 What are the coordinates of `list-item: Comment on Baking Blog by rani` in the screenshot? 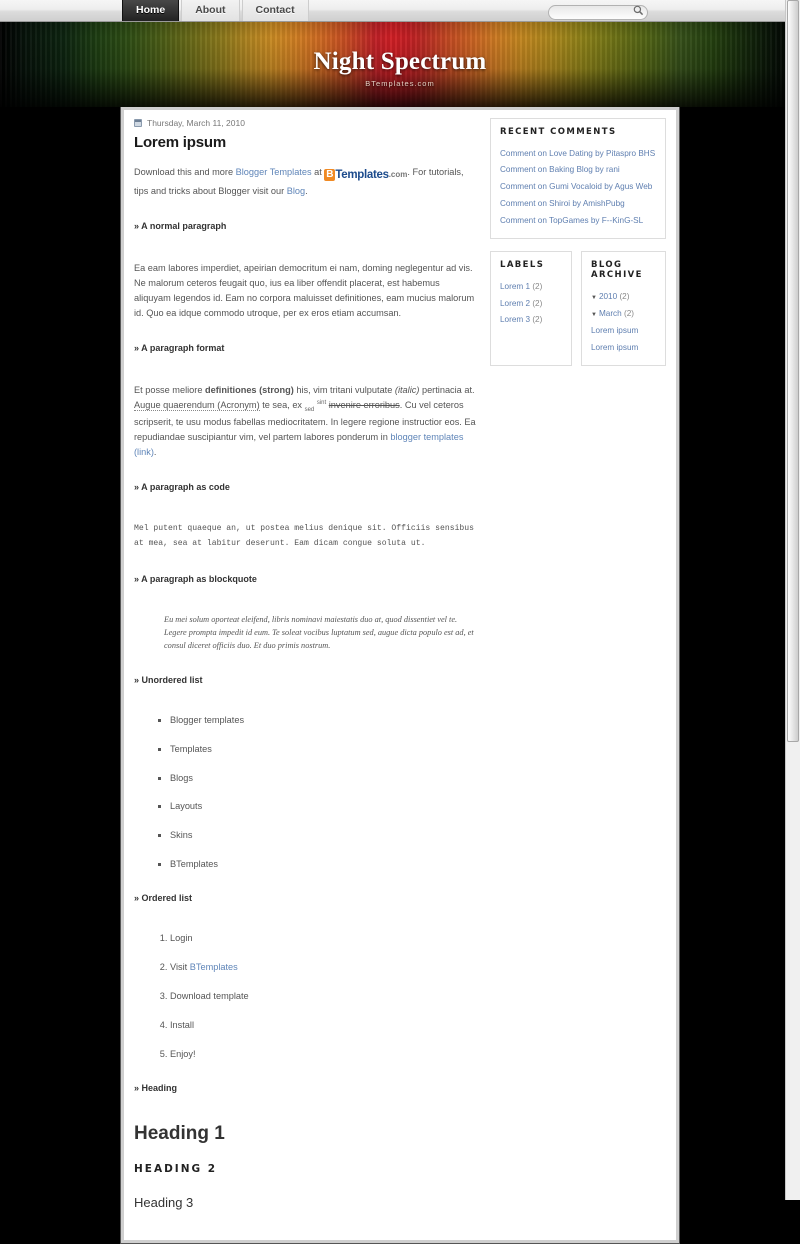 It's located at (578, 170).